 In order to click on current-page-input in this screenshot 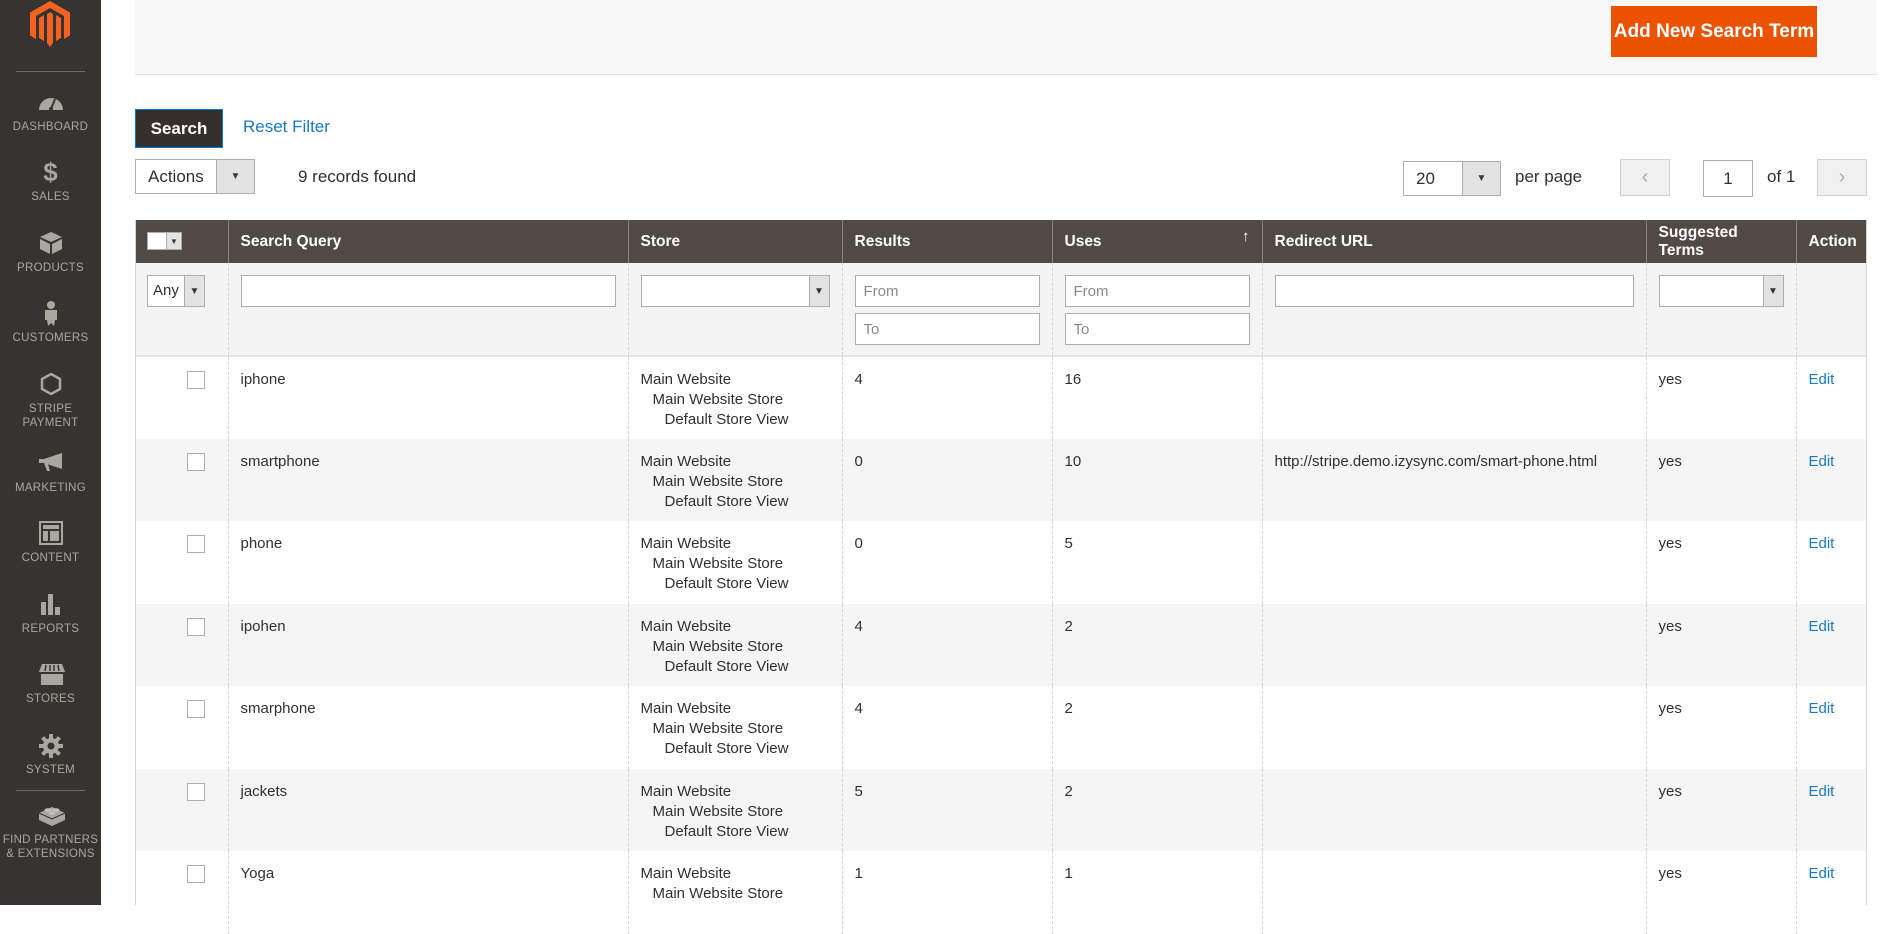, I will do `click(1728, 178)`.